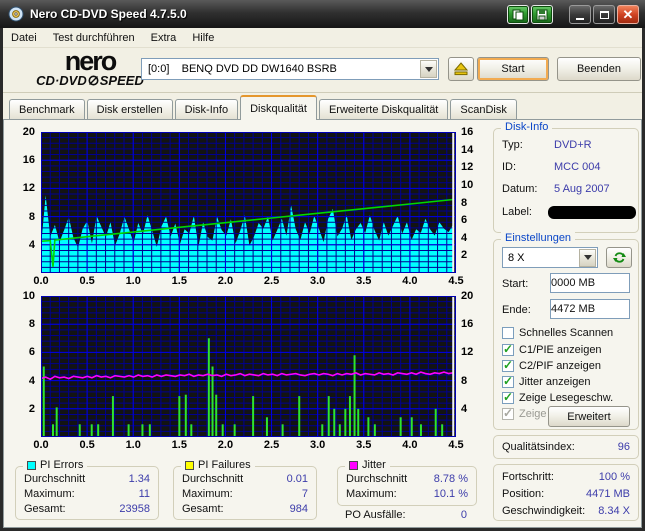 Image resolution: width=645 pixels, height=531 pixels. What do you see at coordinates (203, 509) in the screenshot?
I see `stat-label: Gesamt:` at bounding box center [203, 509].